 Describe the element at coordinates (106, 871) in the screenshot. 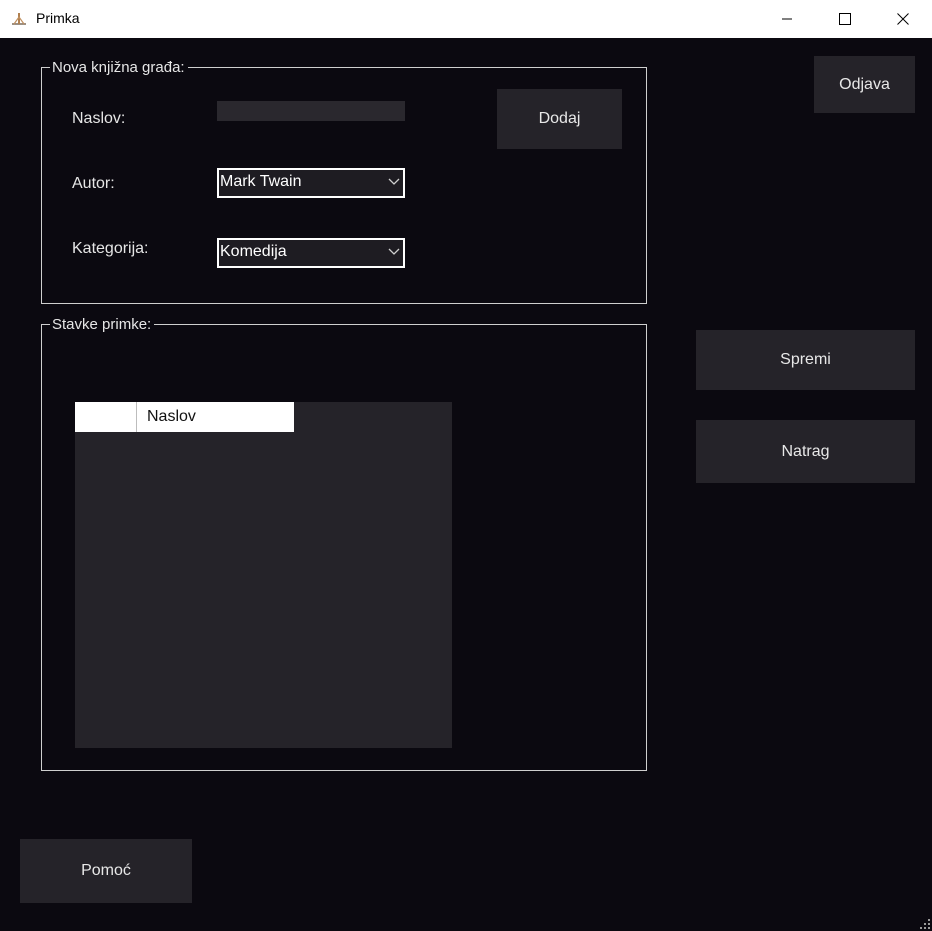

I see `help-button: Pomoć` at that location.